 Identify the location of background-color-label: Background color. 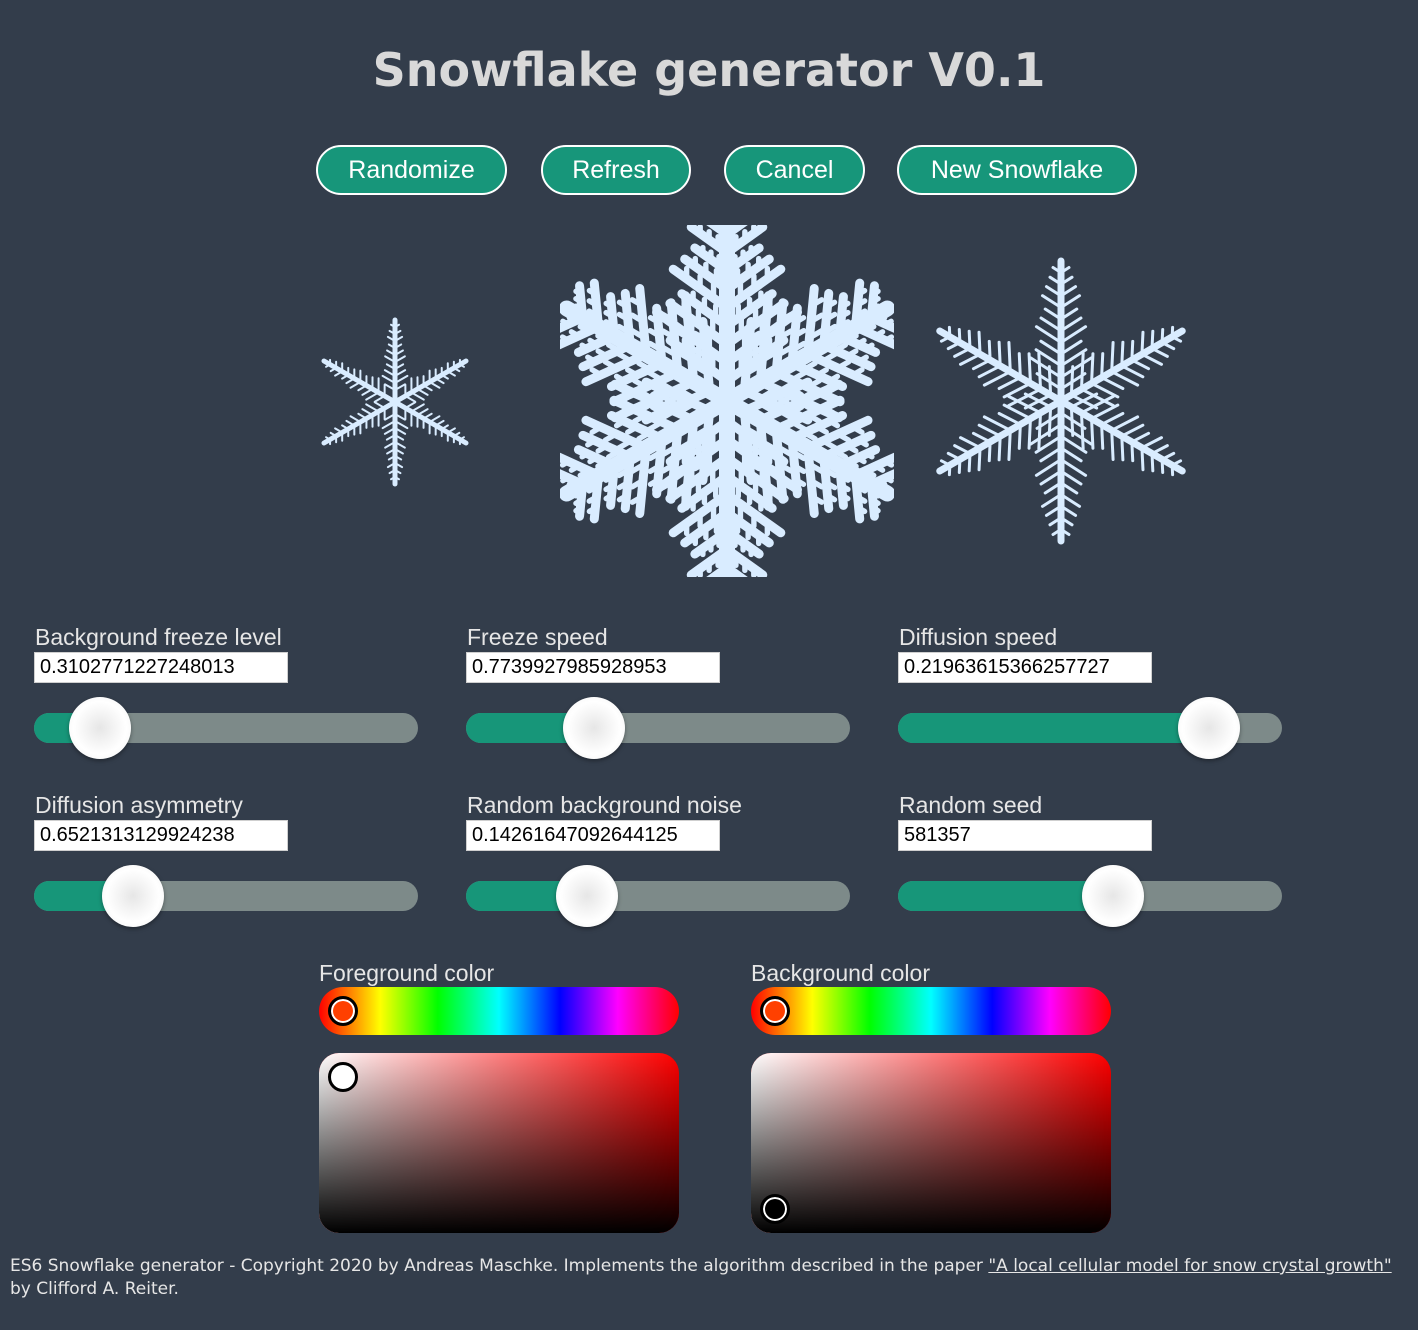
(840, 973).